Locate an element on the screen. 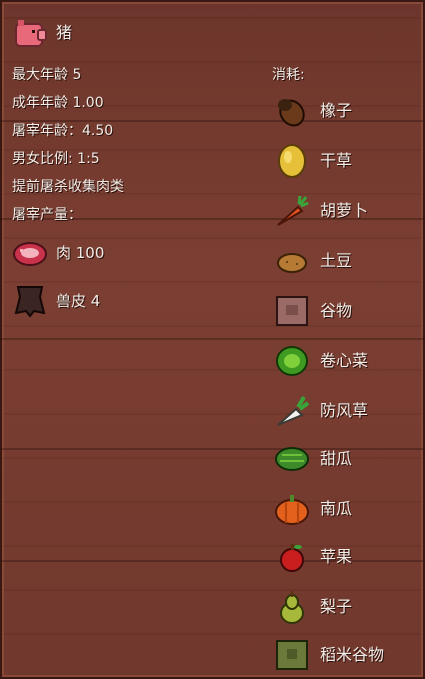 Image resolution: width=425 pixels, height=679 pixels. pear-icon is located at coordinates (292, 607).